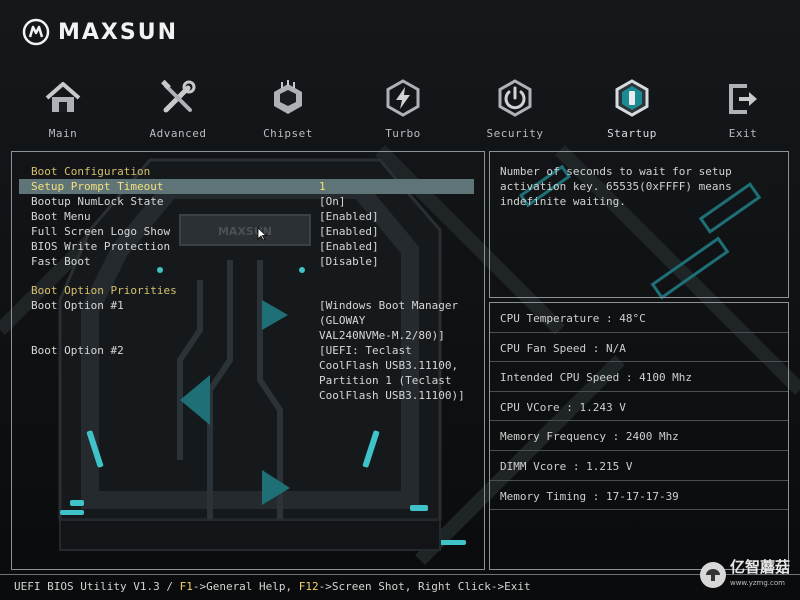  What do you see at coordinates (288, 133) in the screenshot?
I see `nav-label-chipset: Chipset` at bounding box center [288, 133].